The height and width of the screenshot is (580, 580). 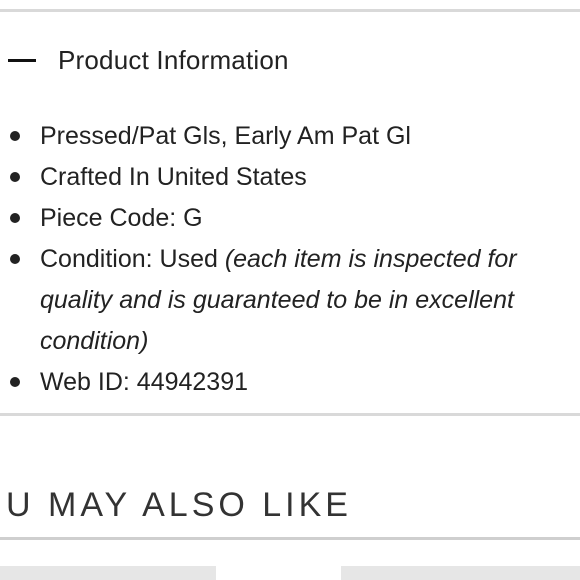 I want to click on detail-text: Piece Code: G, so click(x=121, y=218).